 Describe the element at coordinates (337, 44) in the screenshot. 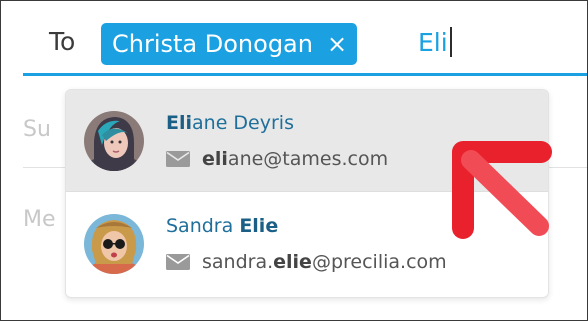

I see `close-icon: ×` at that location.